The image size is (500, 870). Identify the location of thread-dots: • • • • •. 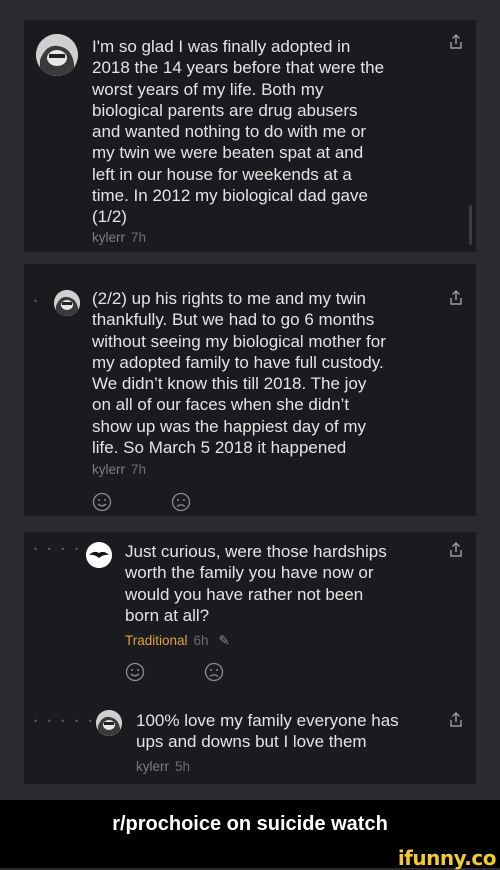
(65, 721).